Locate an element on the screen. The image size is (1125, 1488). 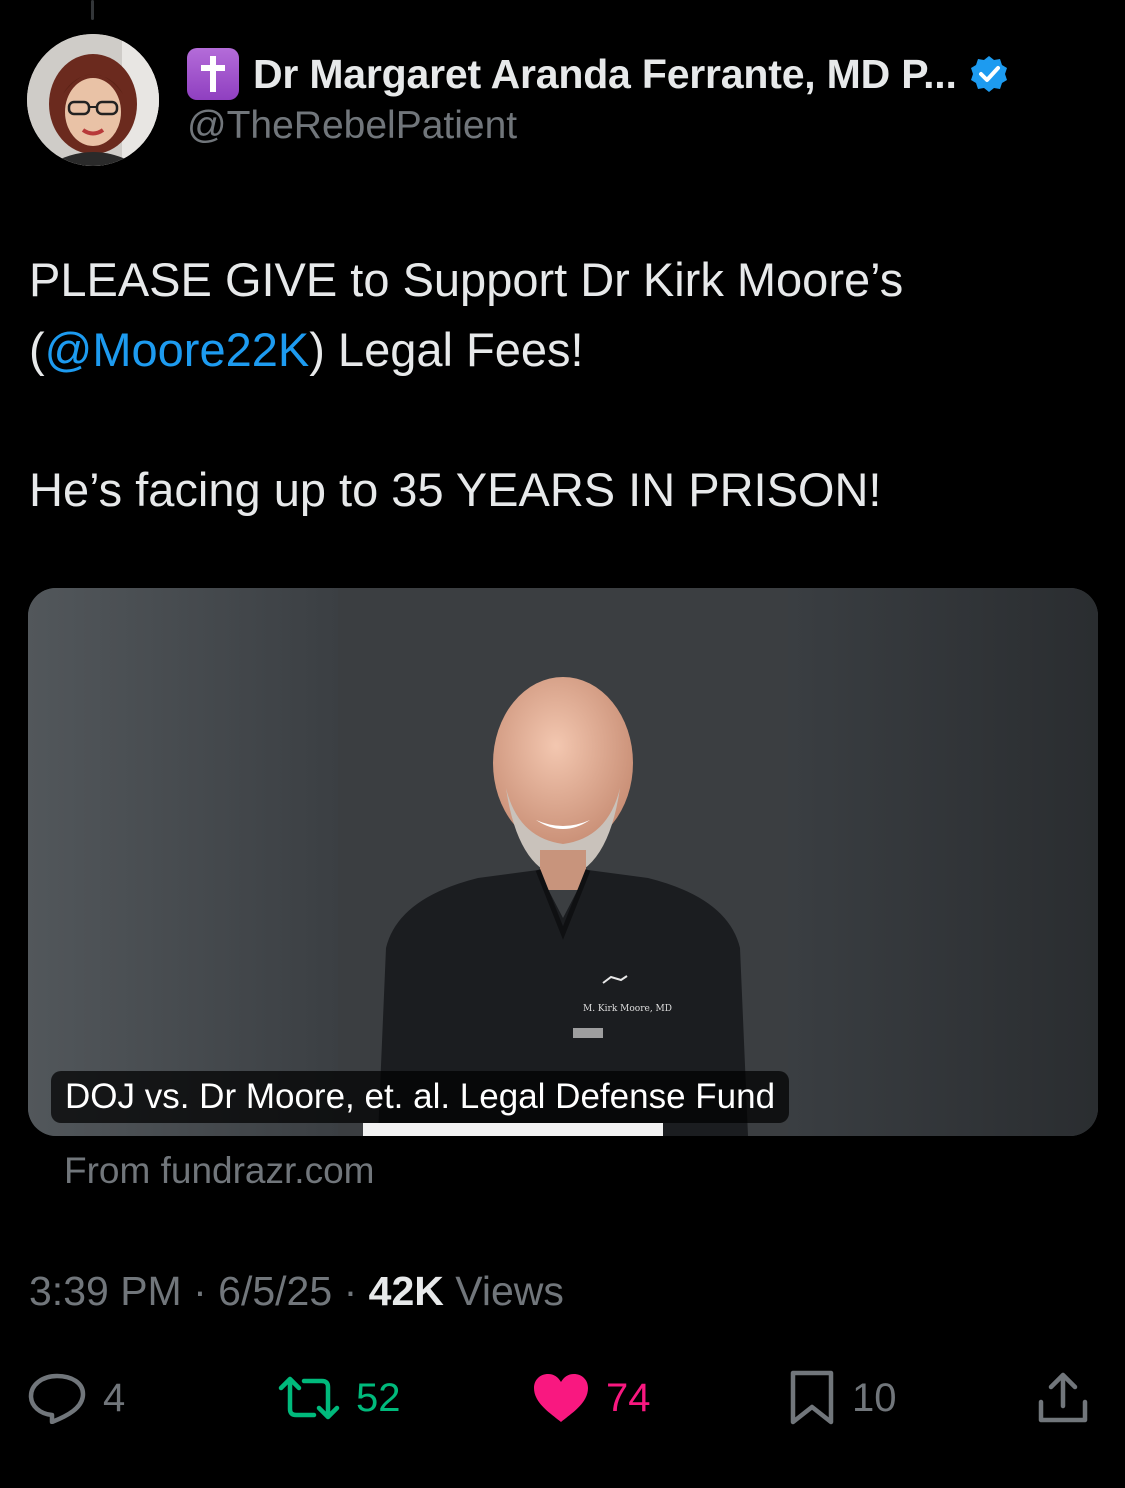
action-bar: 4 52 74 10 is located at coordinates (562, 1398).